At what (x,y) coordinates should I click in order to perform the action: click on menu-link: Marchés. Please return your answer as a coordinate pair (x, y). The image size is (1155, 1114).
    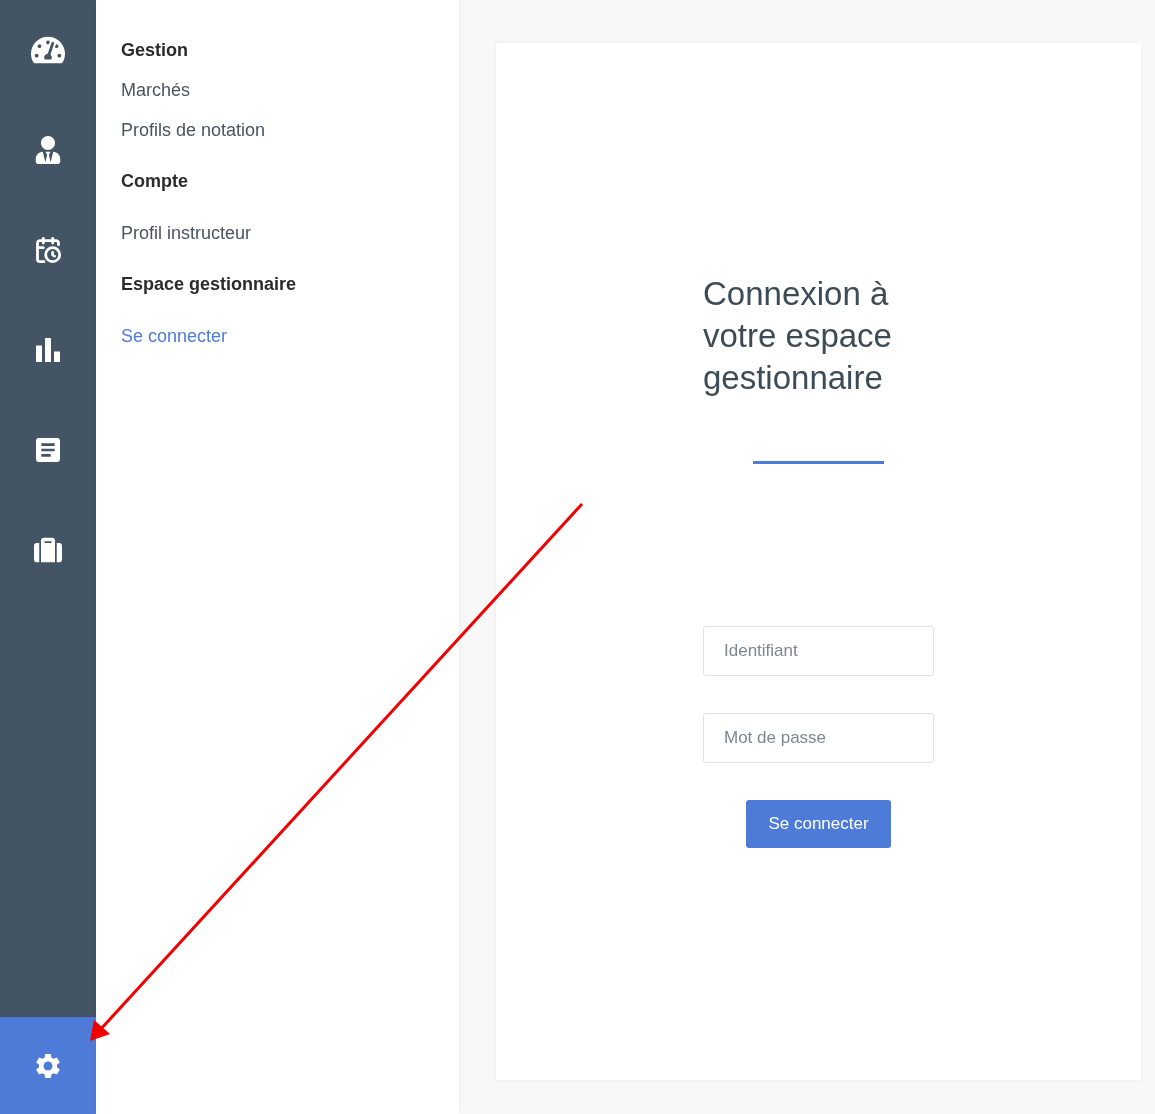
    Looking at the image, I should click on (156, 90).